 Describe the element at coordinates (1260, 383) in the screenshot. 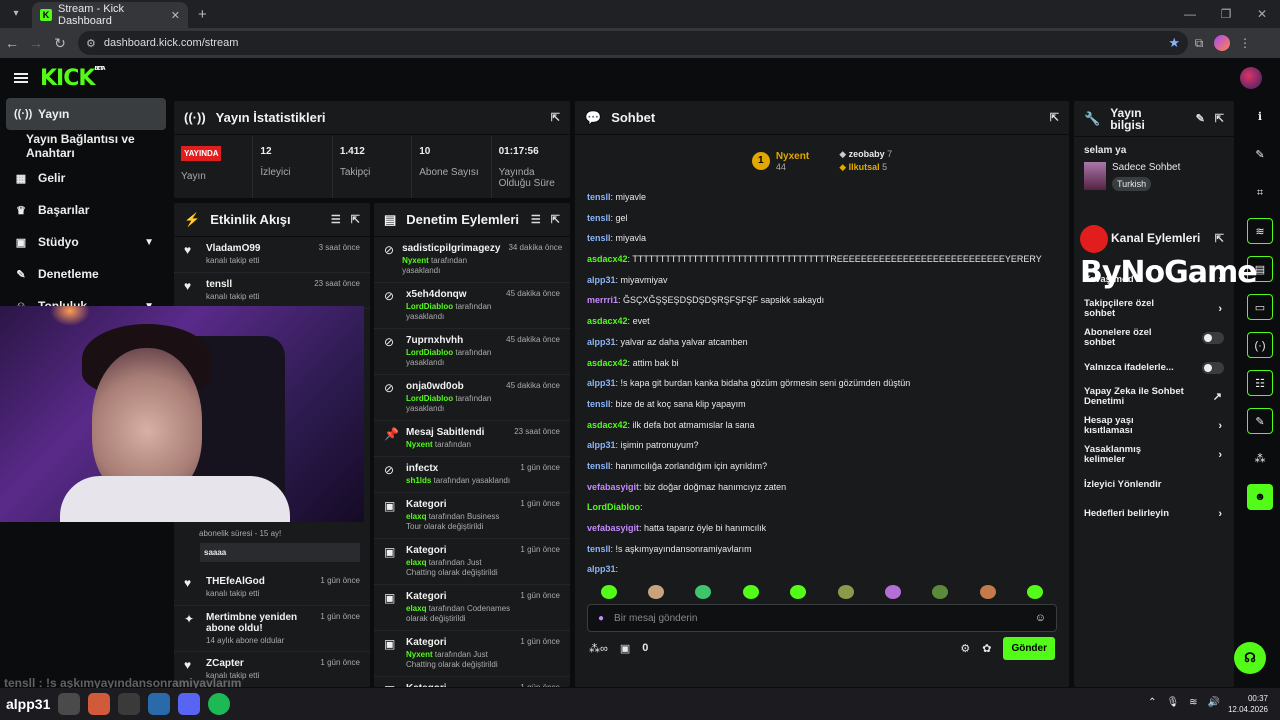

I see `layout-icon: ☷` at that location.